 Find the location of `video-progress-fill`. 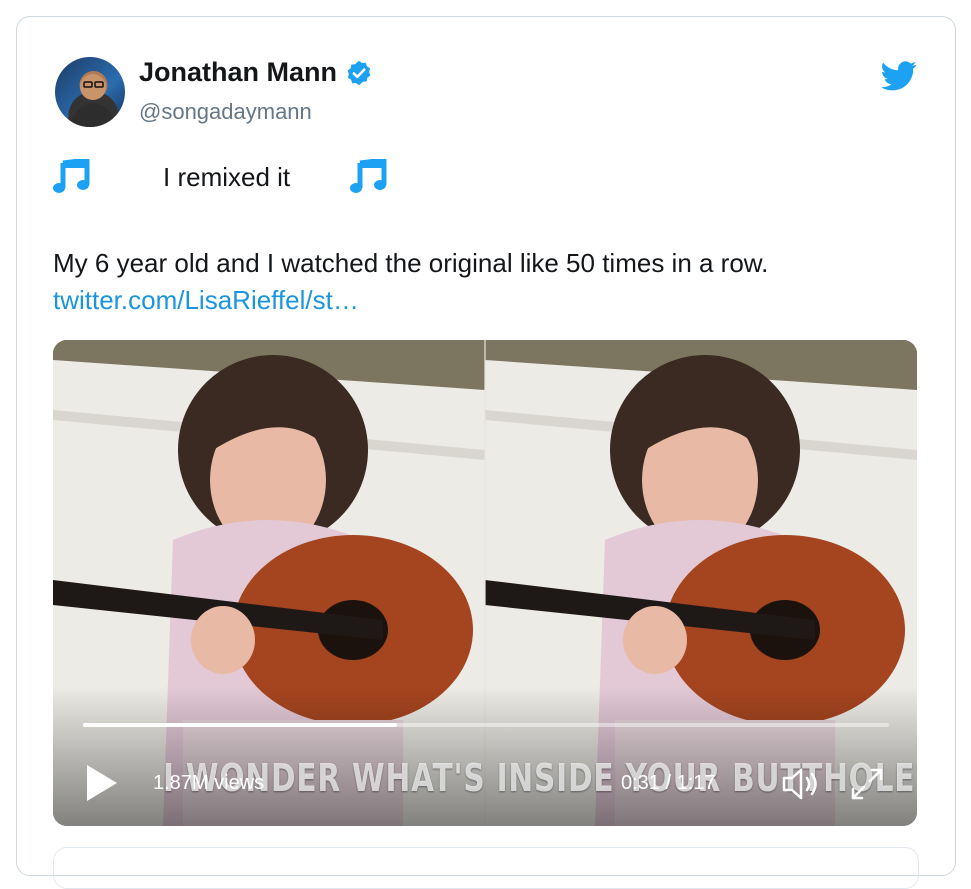

video-progress-fill is located at coordinates (240, 725).